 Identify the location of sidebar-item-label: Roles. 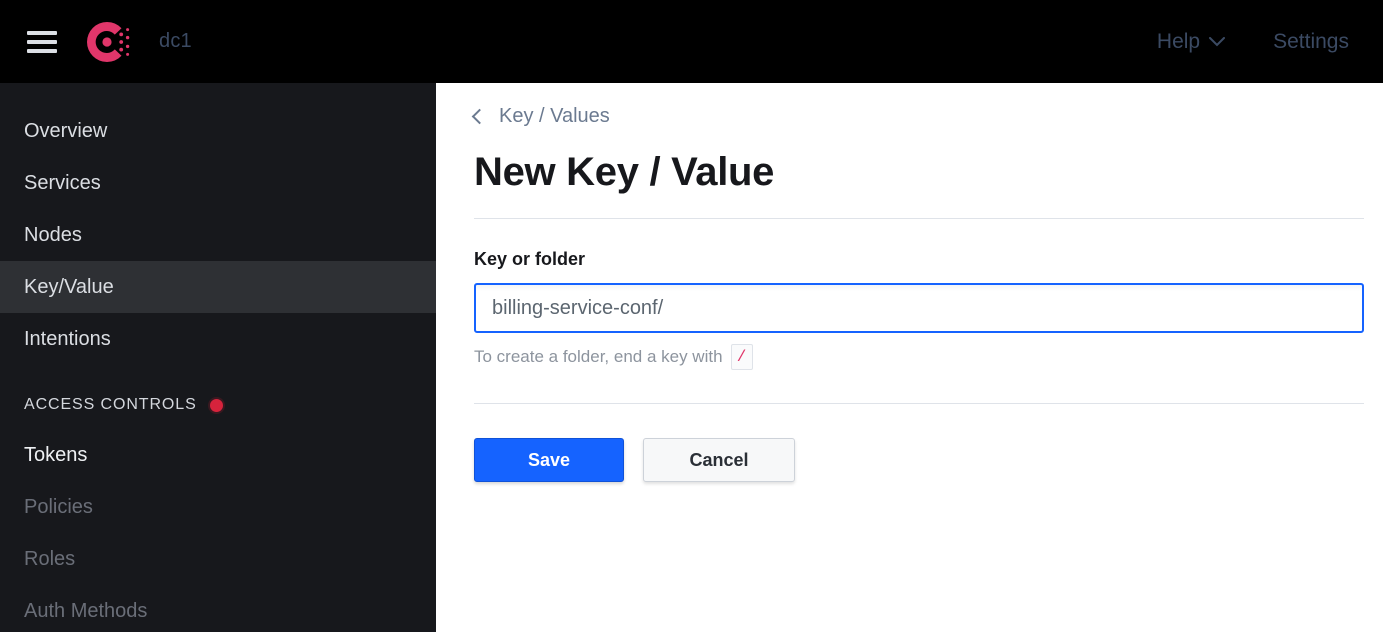
(50, 558).